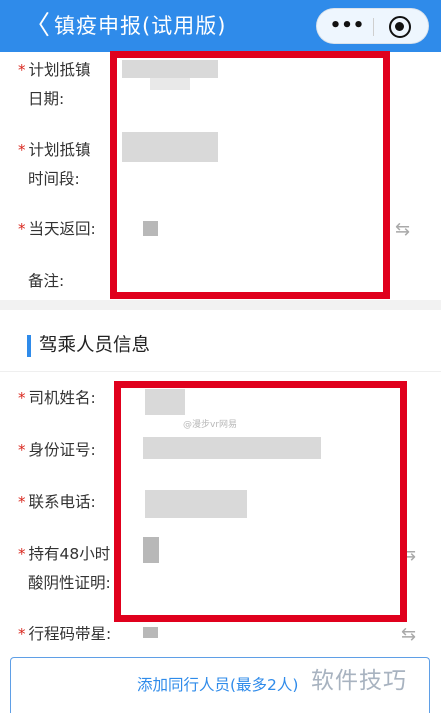 The height and width of the screenshot is (713, 441). I want to click on section-title-driver-info: 驾乘人员信息, so click(88, 346).